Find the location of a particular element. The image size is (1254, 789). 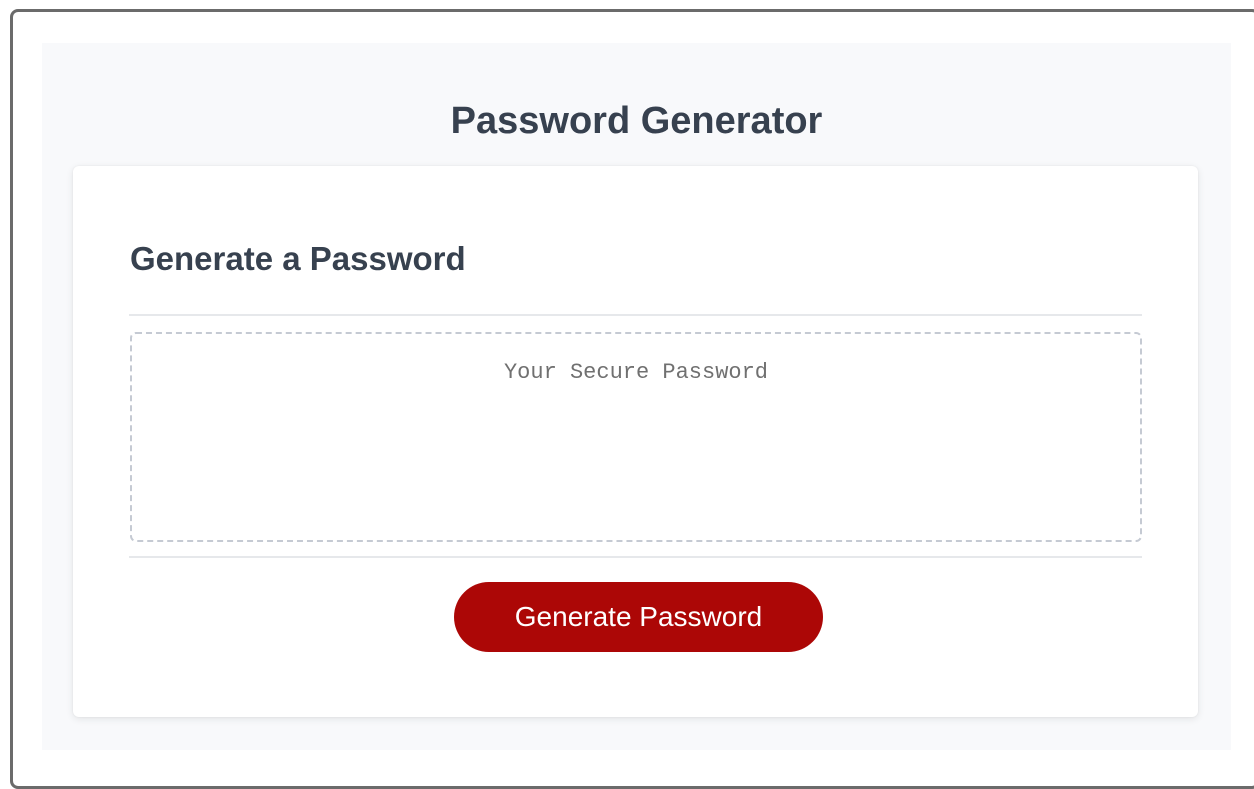

page-title: Password Generator is located at coordinates (636, 121).